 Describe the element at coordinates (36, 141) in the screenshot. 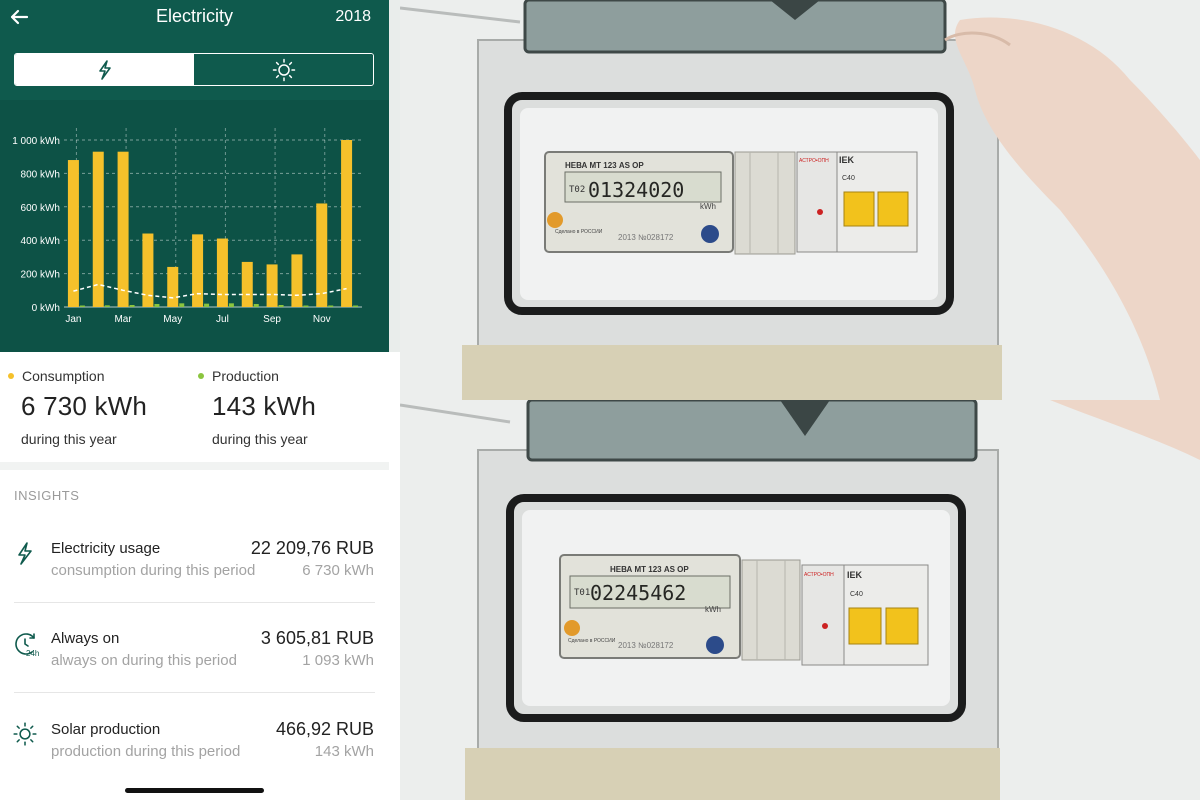

I see `y-tick-label: 1 000 kWh` at that location.